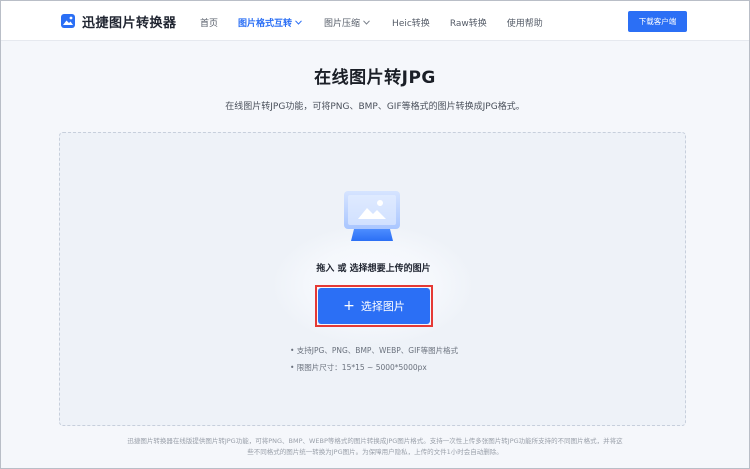 The height and width of the screenshot is (469, 750). Describe the element at coordinates (382, 306) in the screenshot. I see `select-image-label: 选择图片` at that location.